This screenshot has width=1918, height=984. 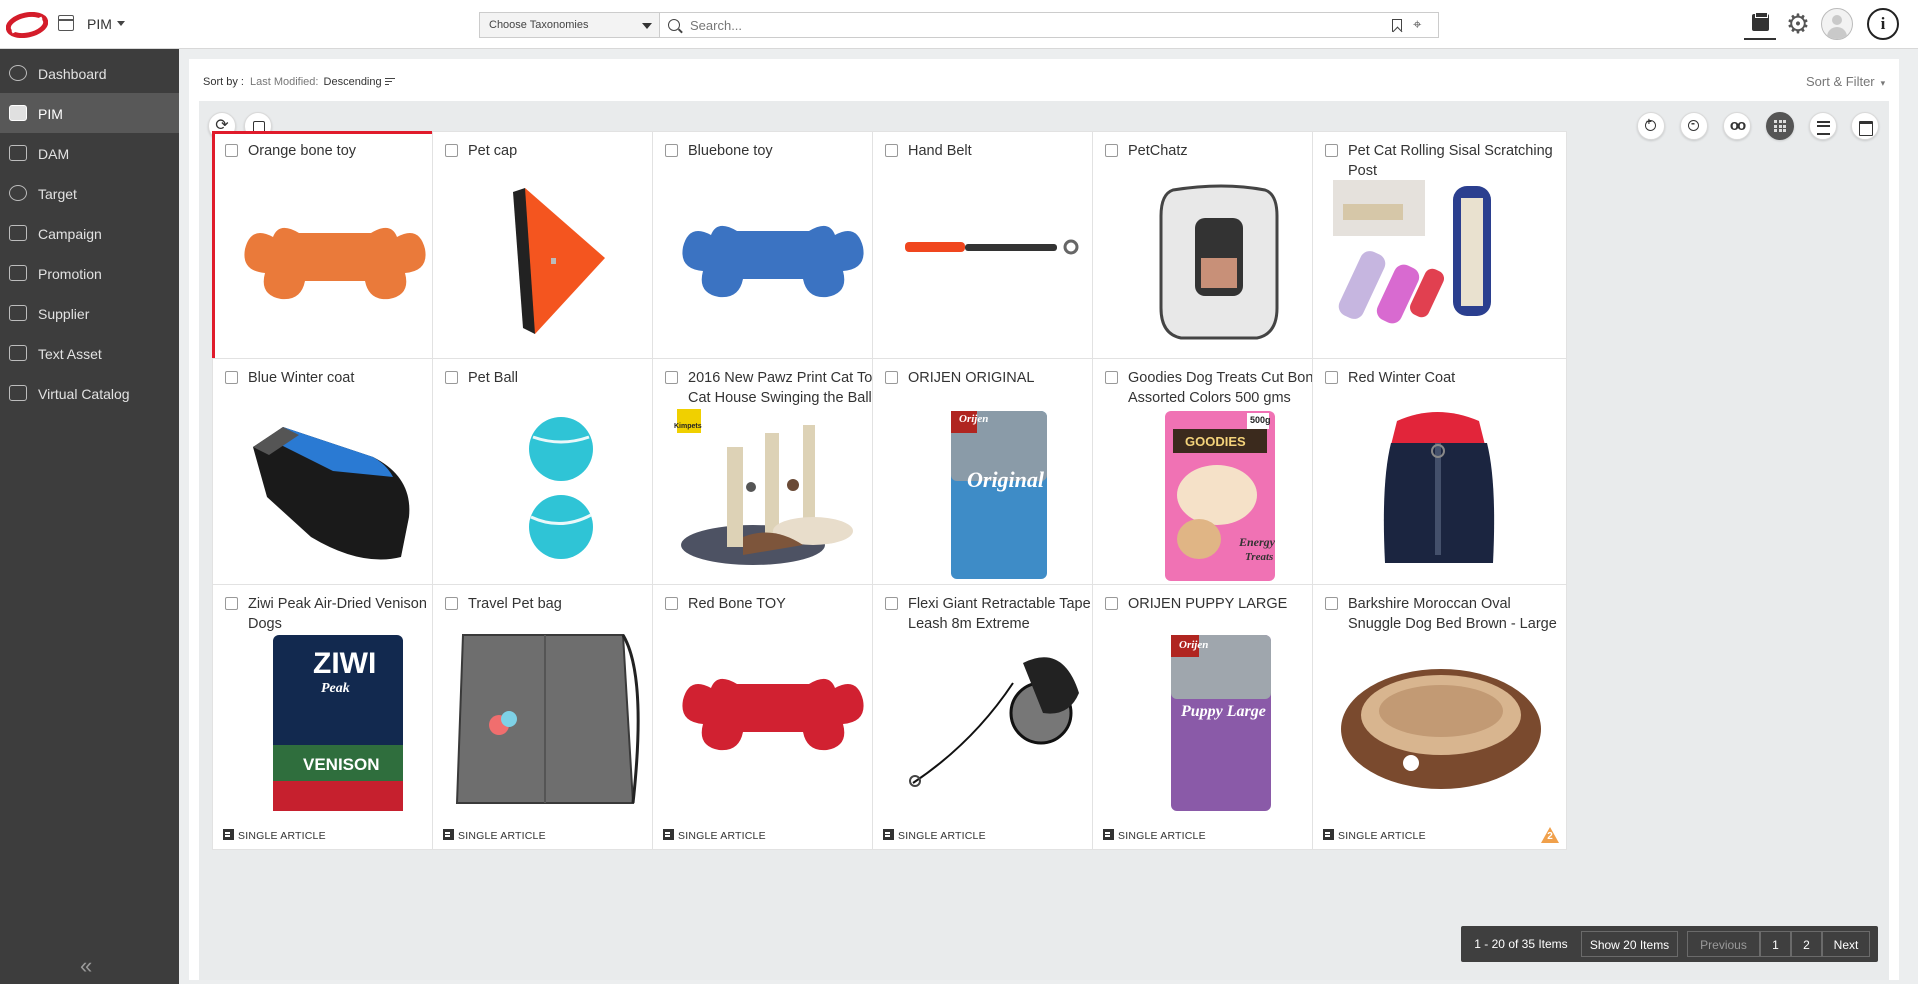 What do you see at coordinates (27, 25) in the screenshot?
I see `brand-logo` at bounding box center [27, 25].